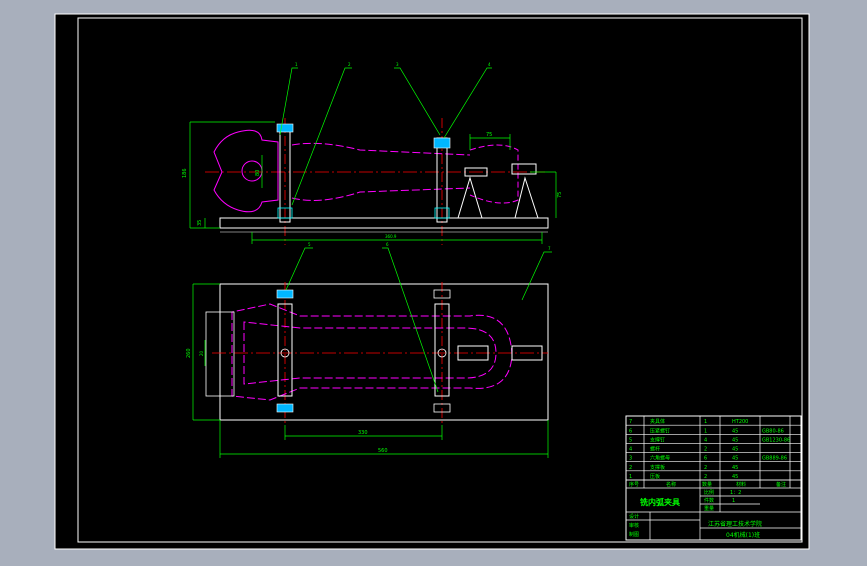  Describe the element at coordinates (363, 433) in the screenshot. I see `dim-bolt-span: 330` at that location.